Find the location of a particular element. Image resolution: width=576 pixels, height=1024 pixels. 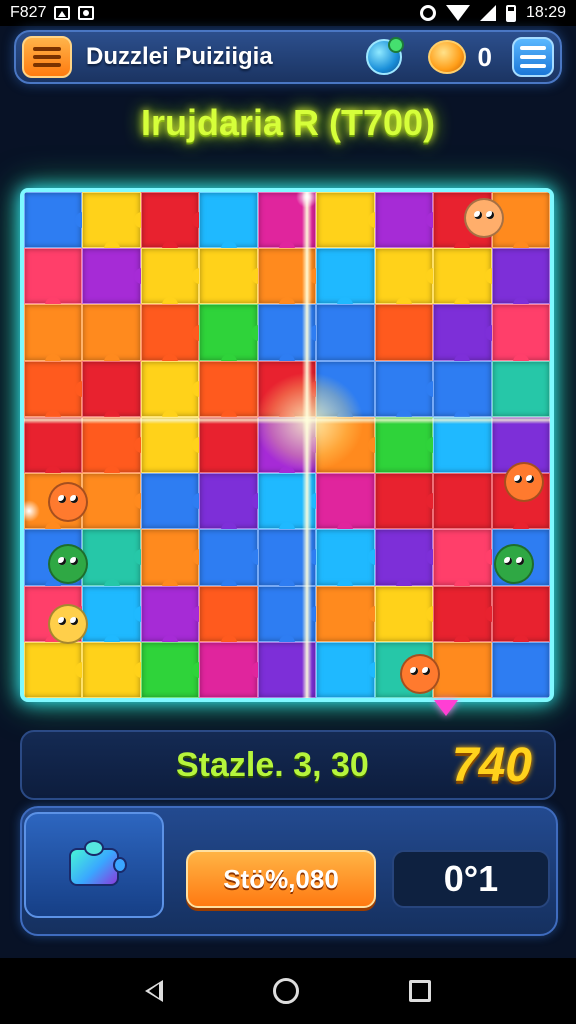

menu-button is located at coordinates (533, 57).